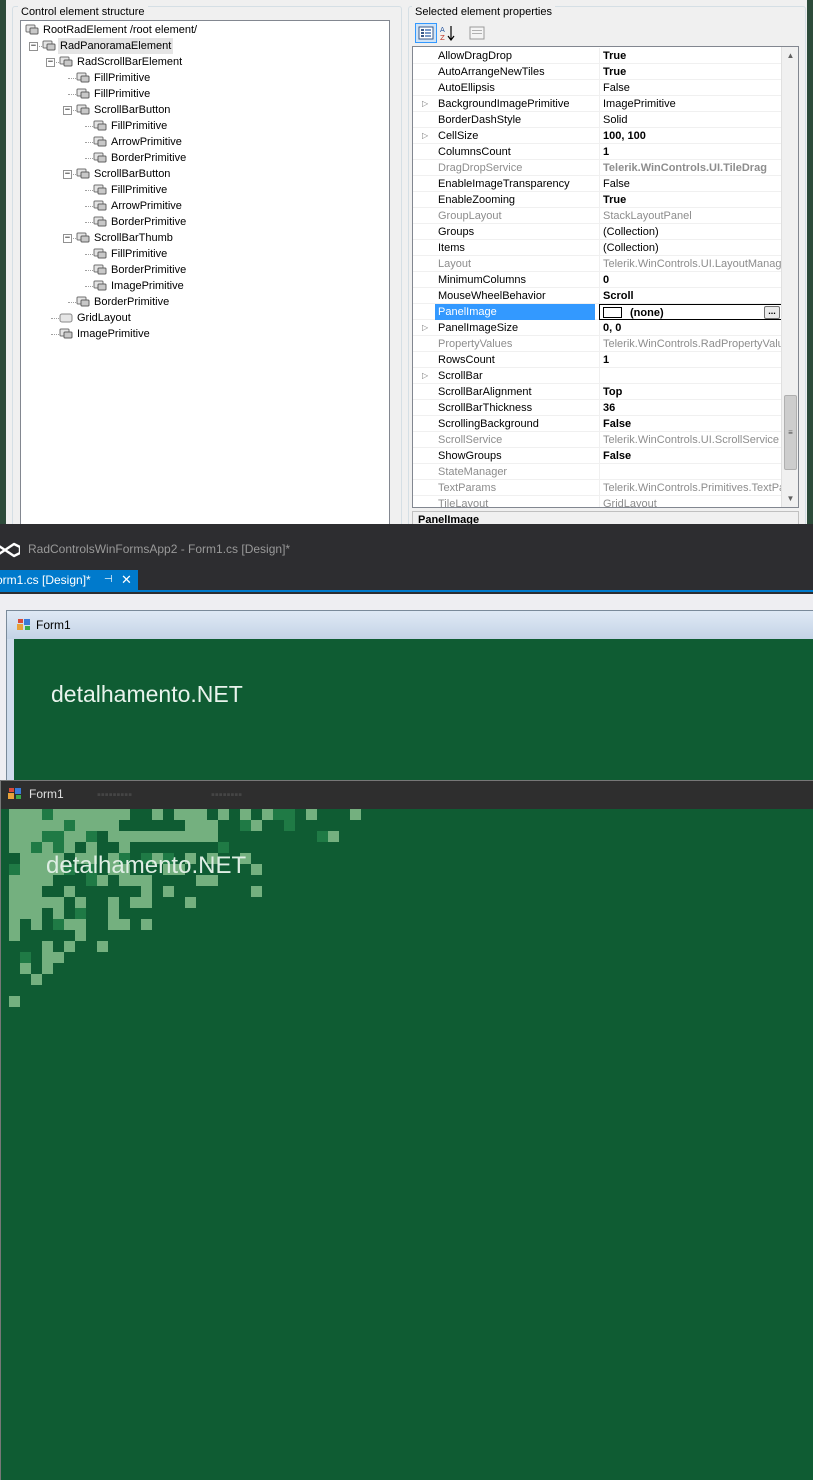 The image size is (813, 1480). Describe the element at coordinates (598, 120) in the screenshot. I see `property-row: BorderDashStyle Solid` at that location.